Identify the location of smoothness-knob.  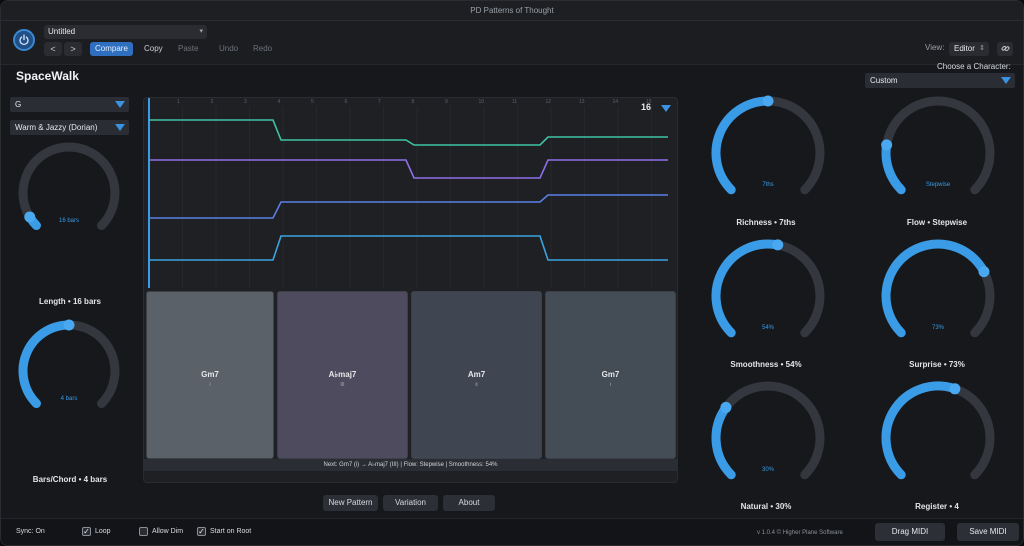
(768, 296).